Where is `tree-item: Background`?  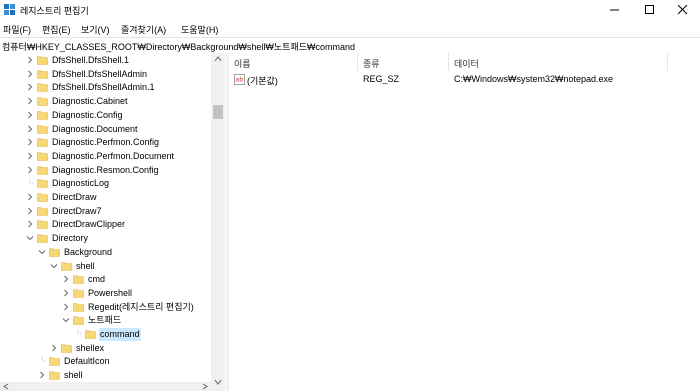 tree-item: Background is located at coordinates (105, 252).